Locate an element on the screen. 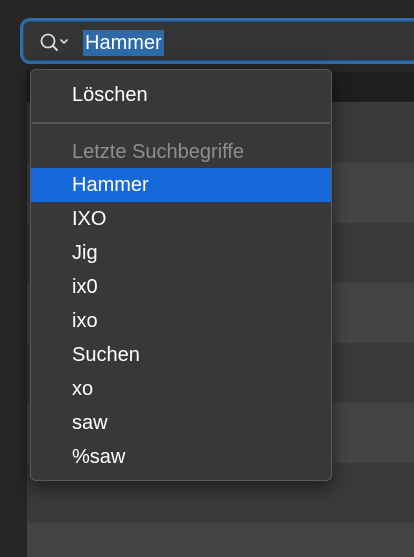 This screenshot has width=414, height=557. menu-item-recent: Suchen is located at coordinates (181, 355).